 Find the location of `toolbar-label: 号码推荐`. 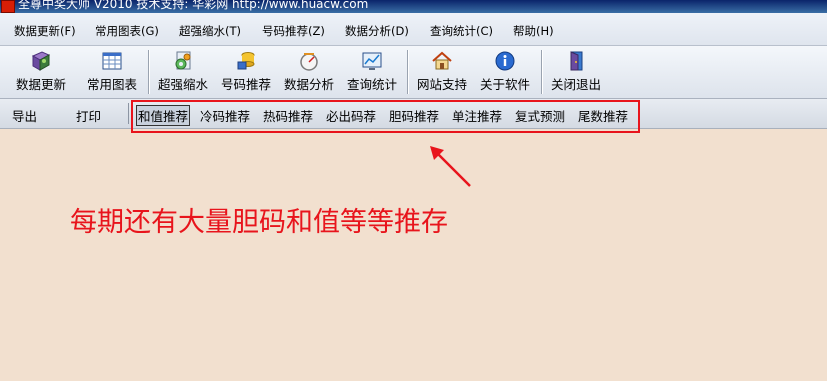

toolbar-label: 号码推荐 is located at coordinates (245, 84).